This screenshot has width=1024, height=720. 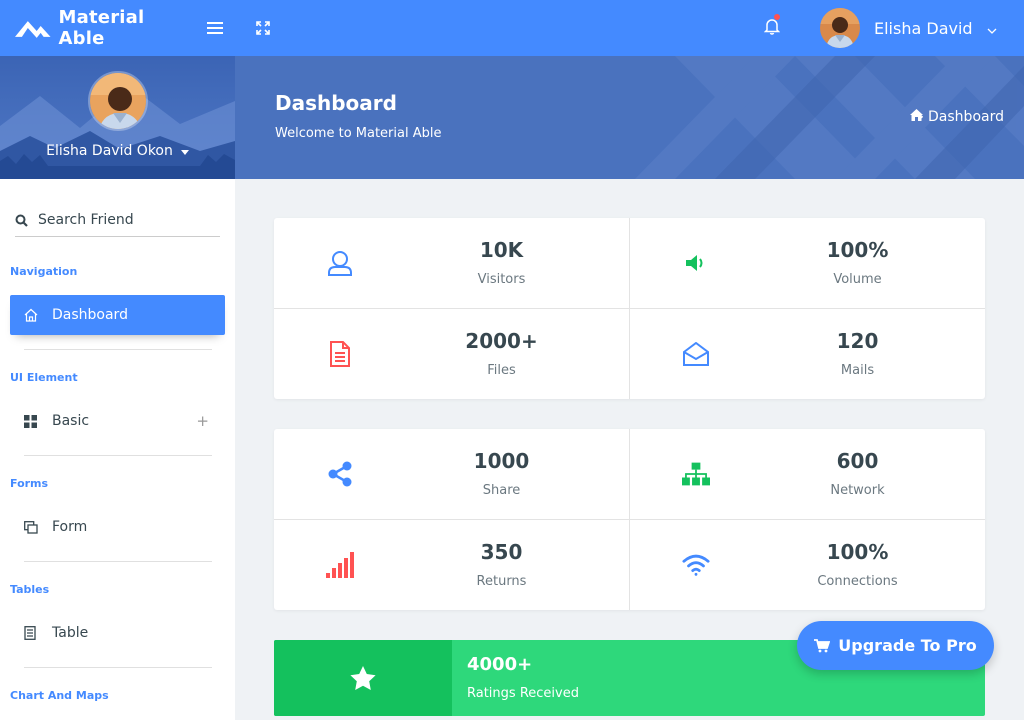 What do you see at coordinates (696, 474) in the screenshot?
I see `sitemap-icon` at bounding box center [696, 474].